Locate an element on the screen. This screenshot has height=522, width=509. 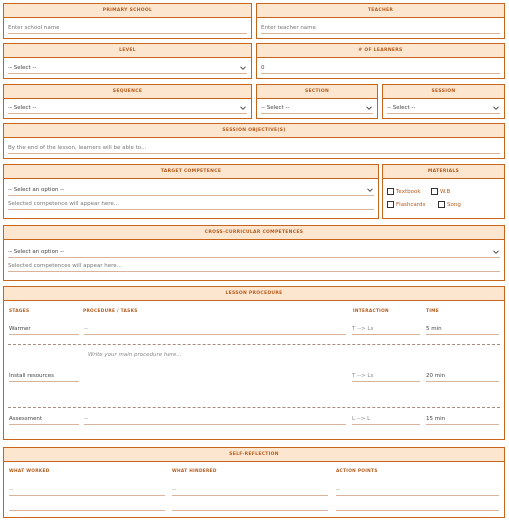
material-textbook-checkbox: Textbook is located at coordinates (404, 191).